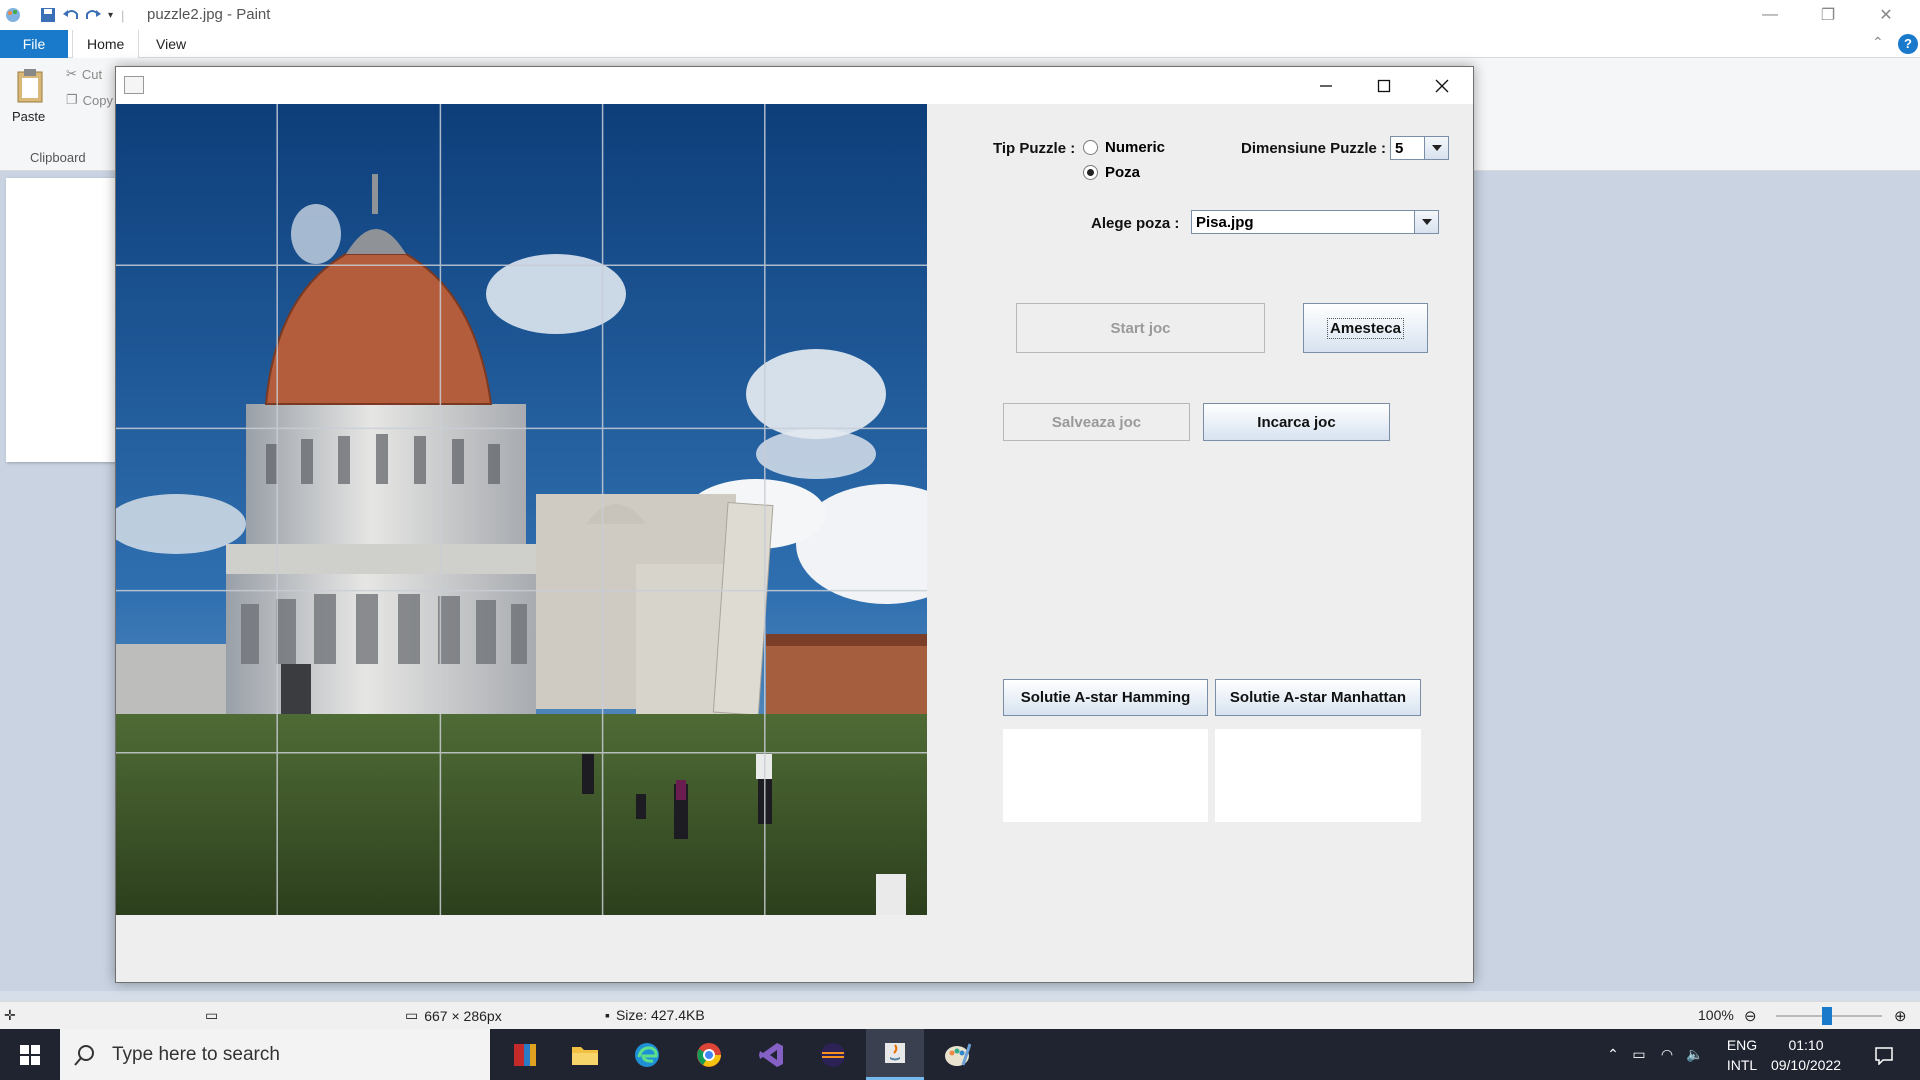 The image size is (1920, 1080). Describe the element at coordinates (10, 1015) in the screenshot. I see `cursor-position-icon: ✛` at that location.